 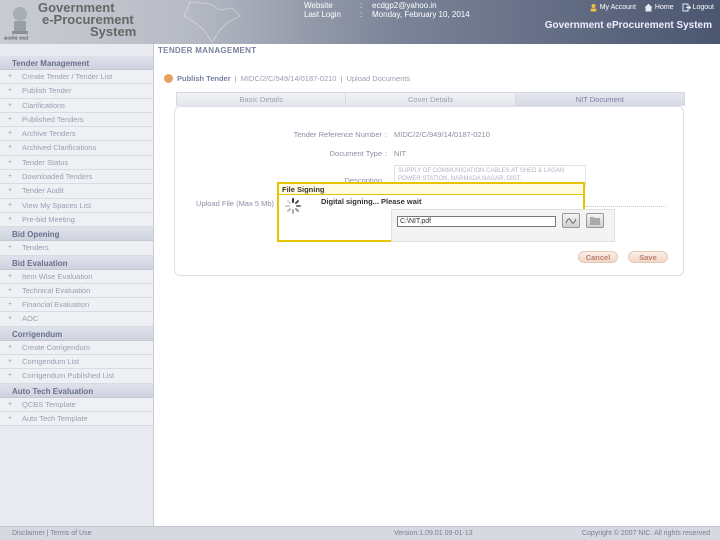 I want to click on tab-bar: Basic Details Cover Details NIT Document, so click(x=430, y=99).